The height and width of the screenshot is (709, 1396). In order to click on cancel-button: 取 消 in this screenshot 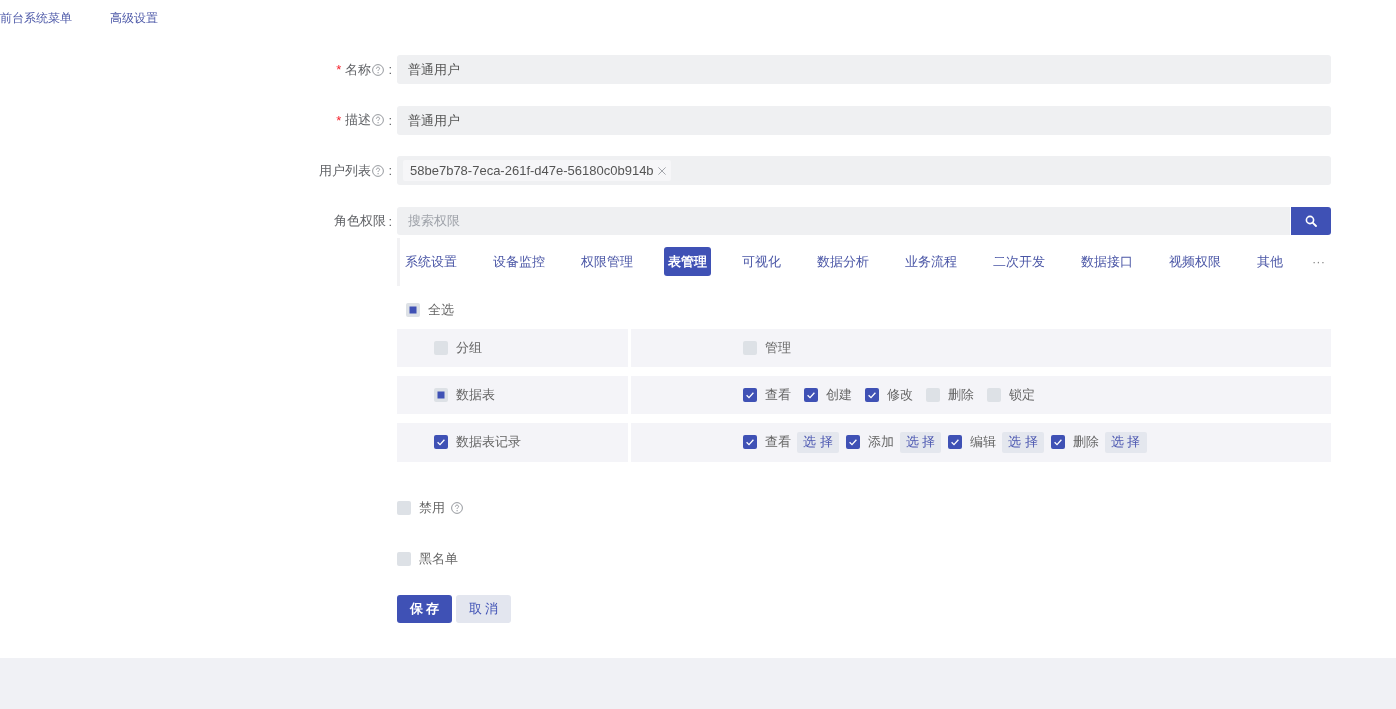, I will do `click(483, 609)`.